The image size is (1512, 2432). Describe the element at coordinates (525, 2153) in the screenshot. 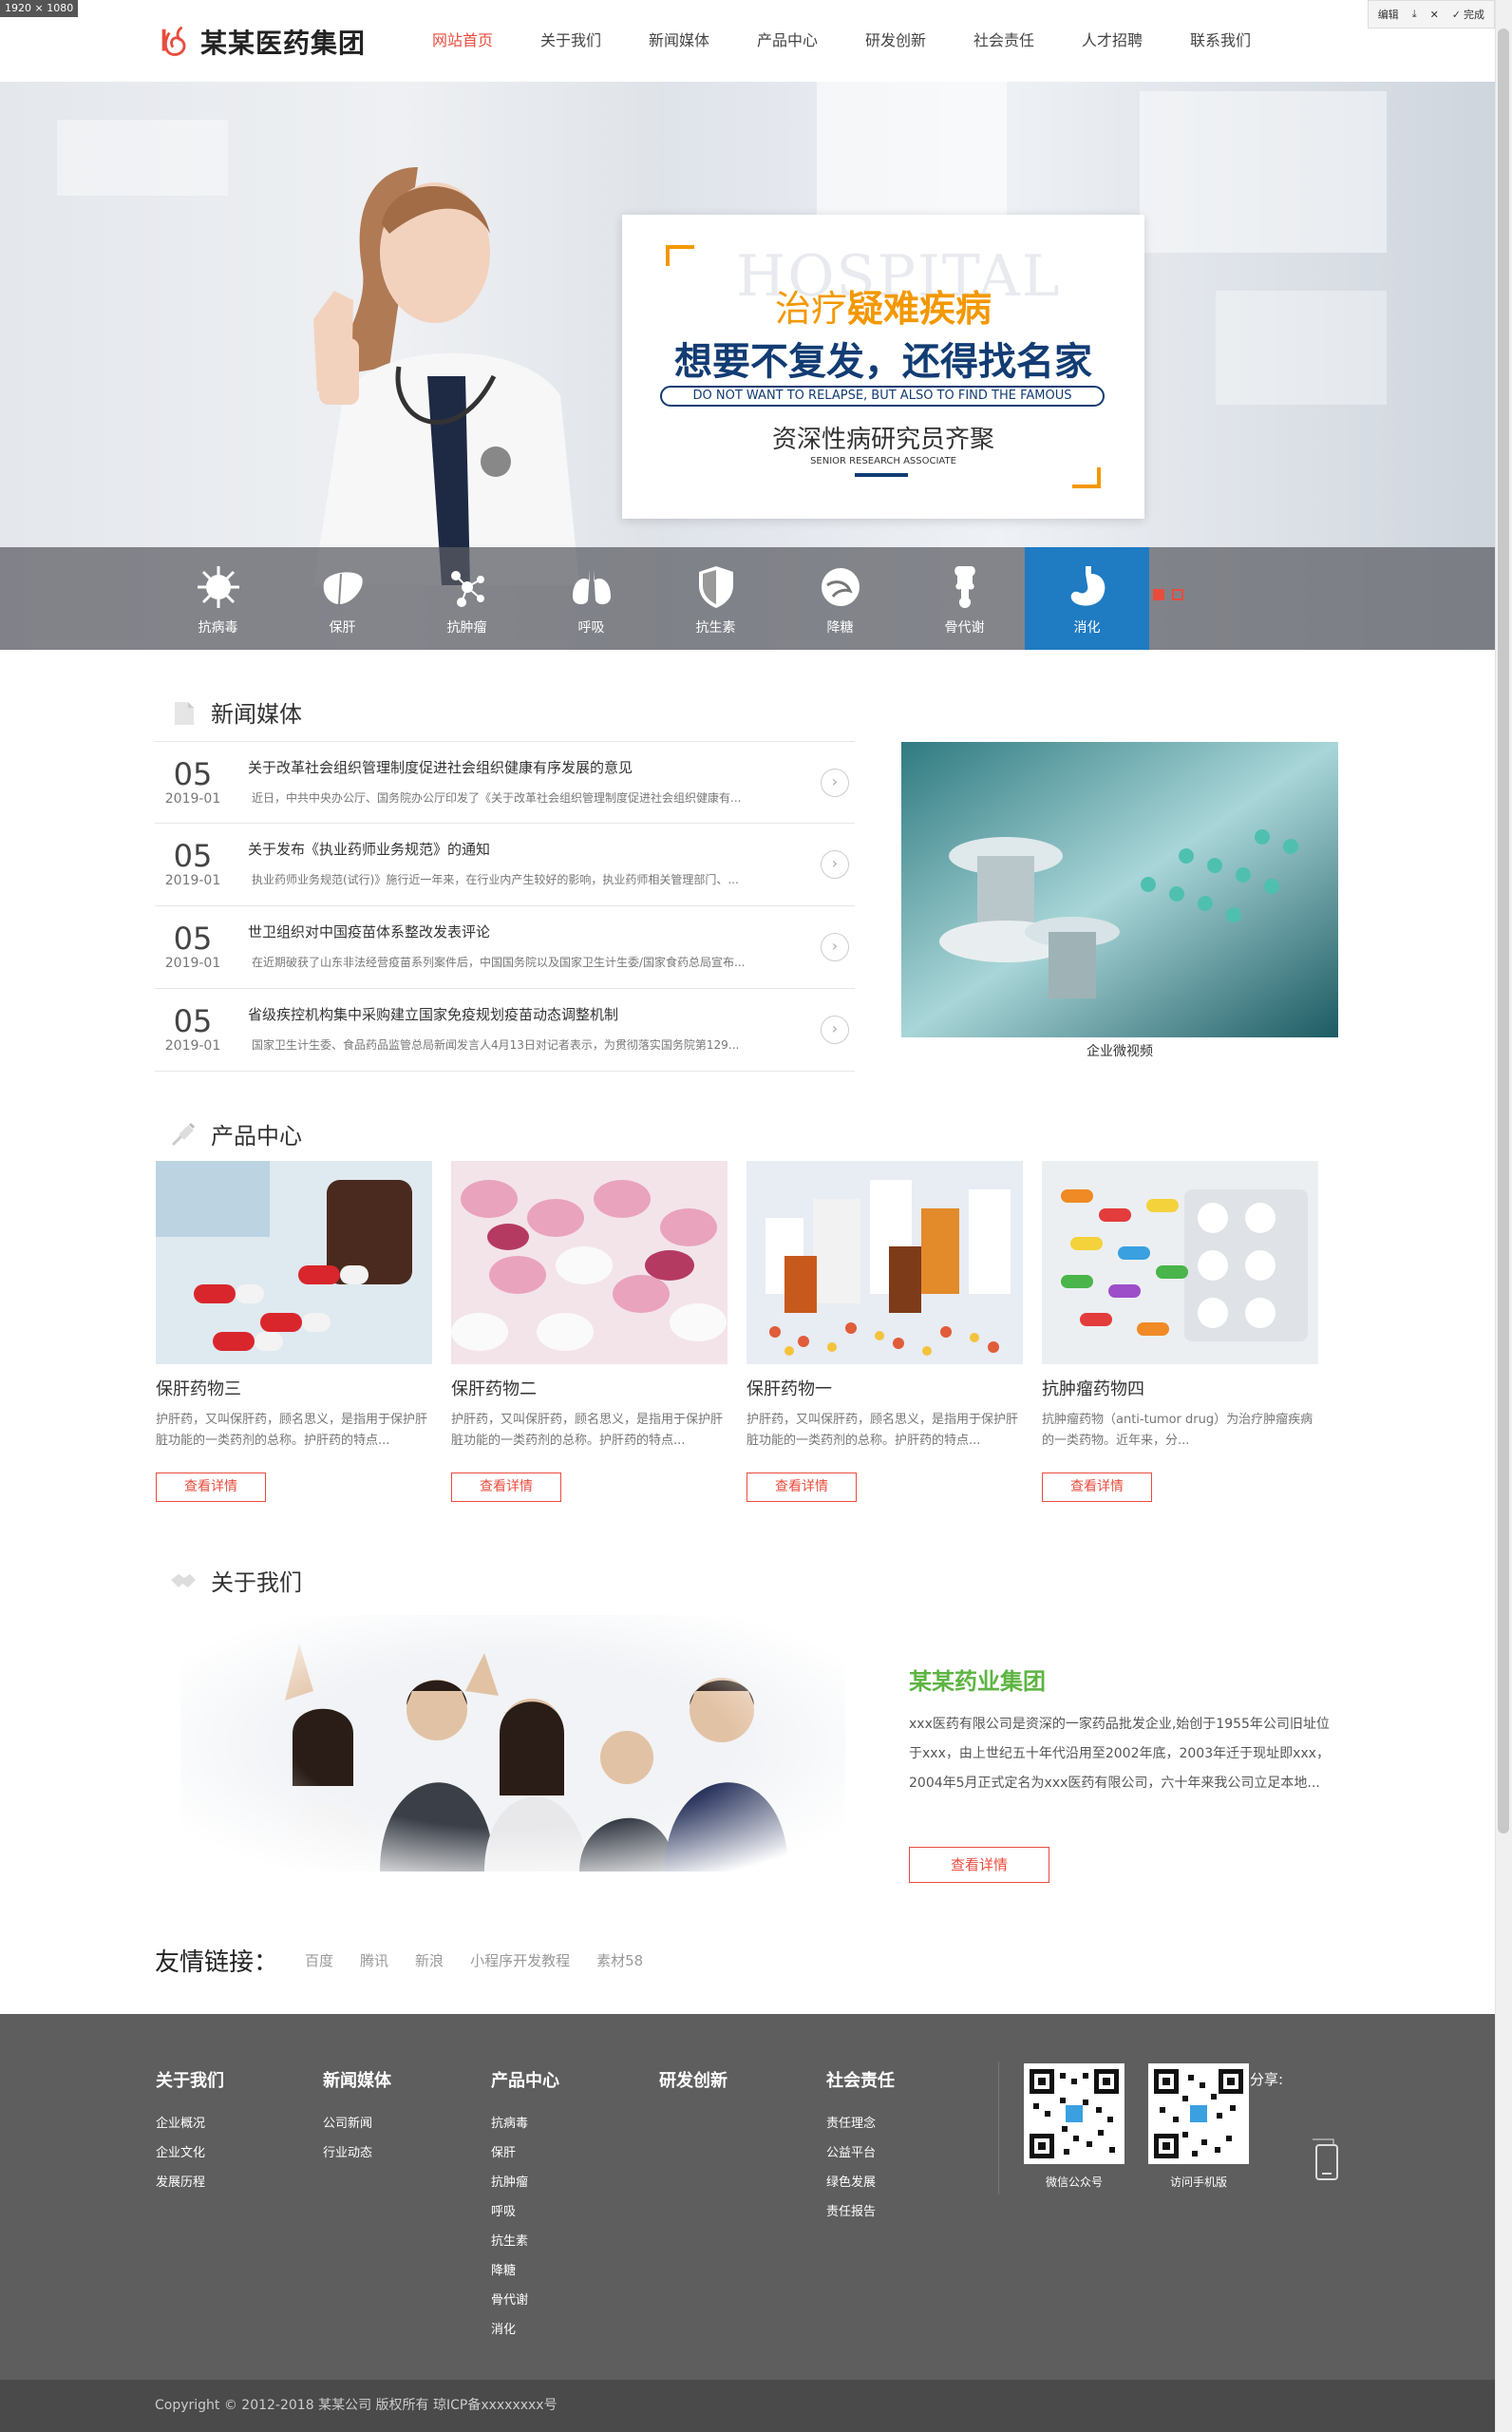

I see `footer-link: 保肝` at that location.